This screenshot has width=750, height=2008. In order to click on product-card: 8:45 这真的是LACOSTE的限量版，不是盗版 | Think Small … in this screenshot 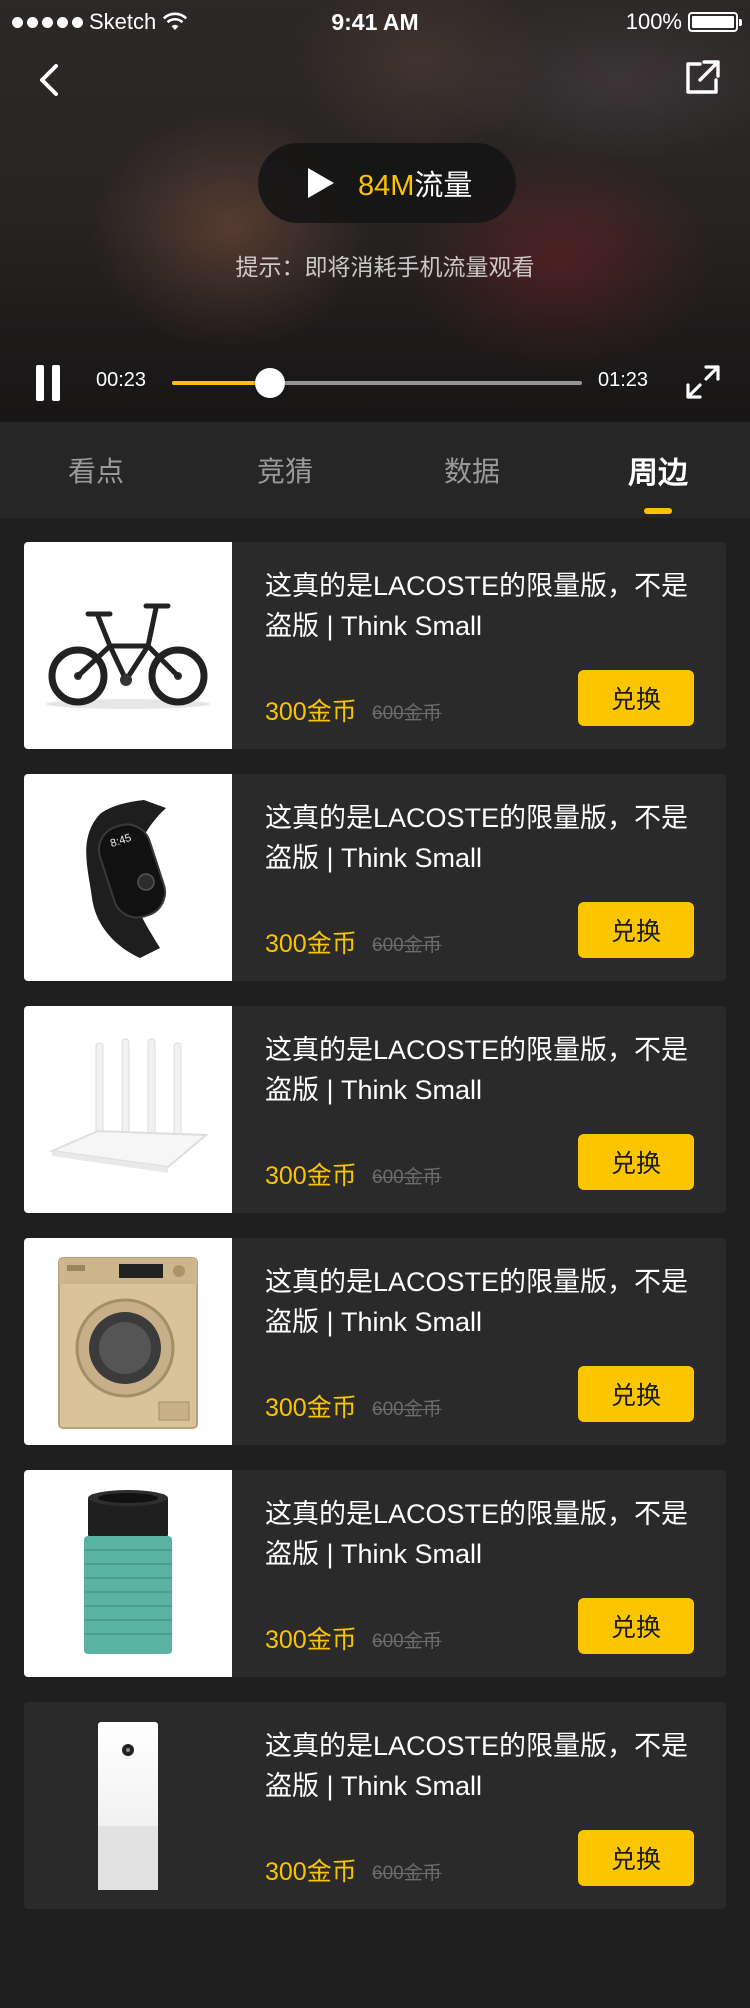, I will do `click(375, 877)`.